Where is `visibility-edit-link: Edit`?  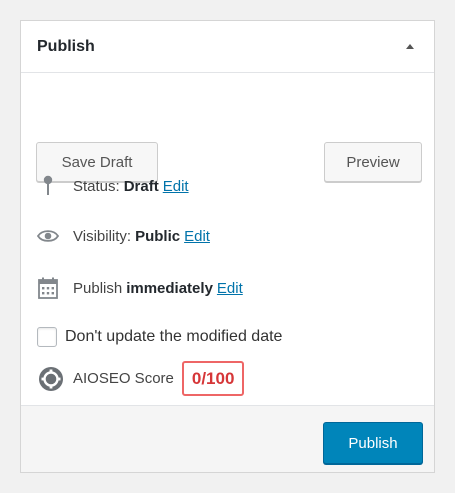
visibility-edit-link: Edit is located at coordinates (197, 236).